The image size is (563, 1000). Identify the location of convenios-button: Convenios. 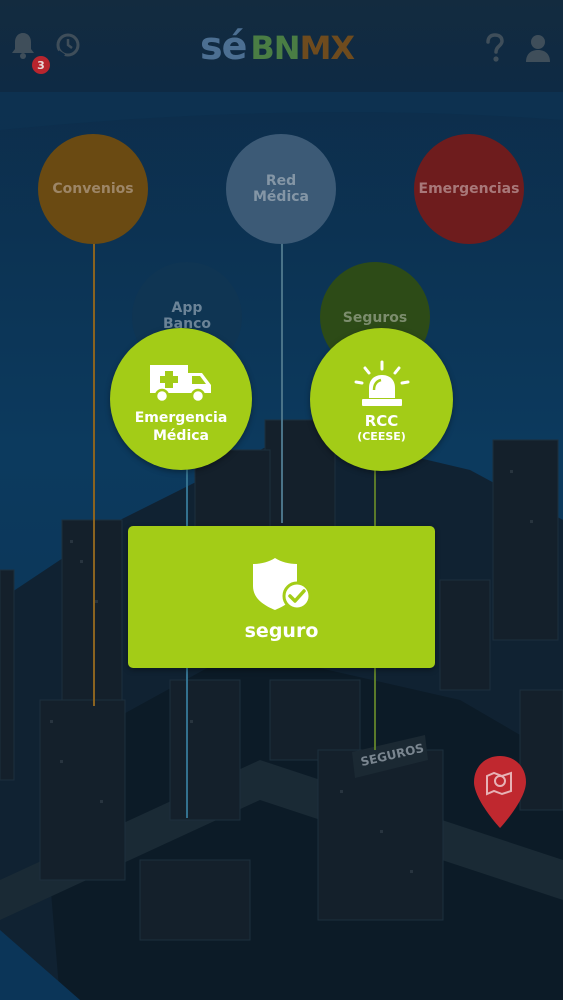
(93, 189).